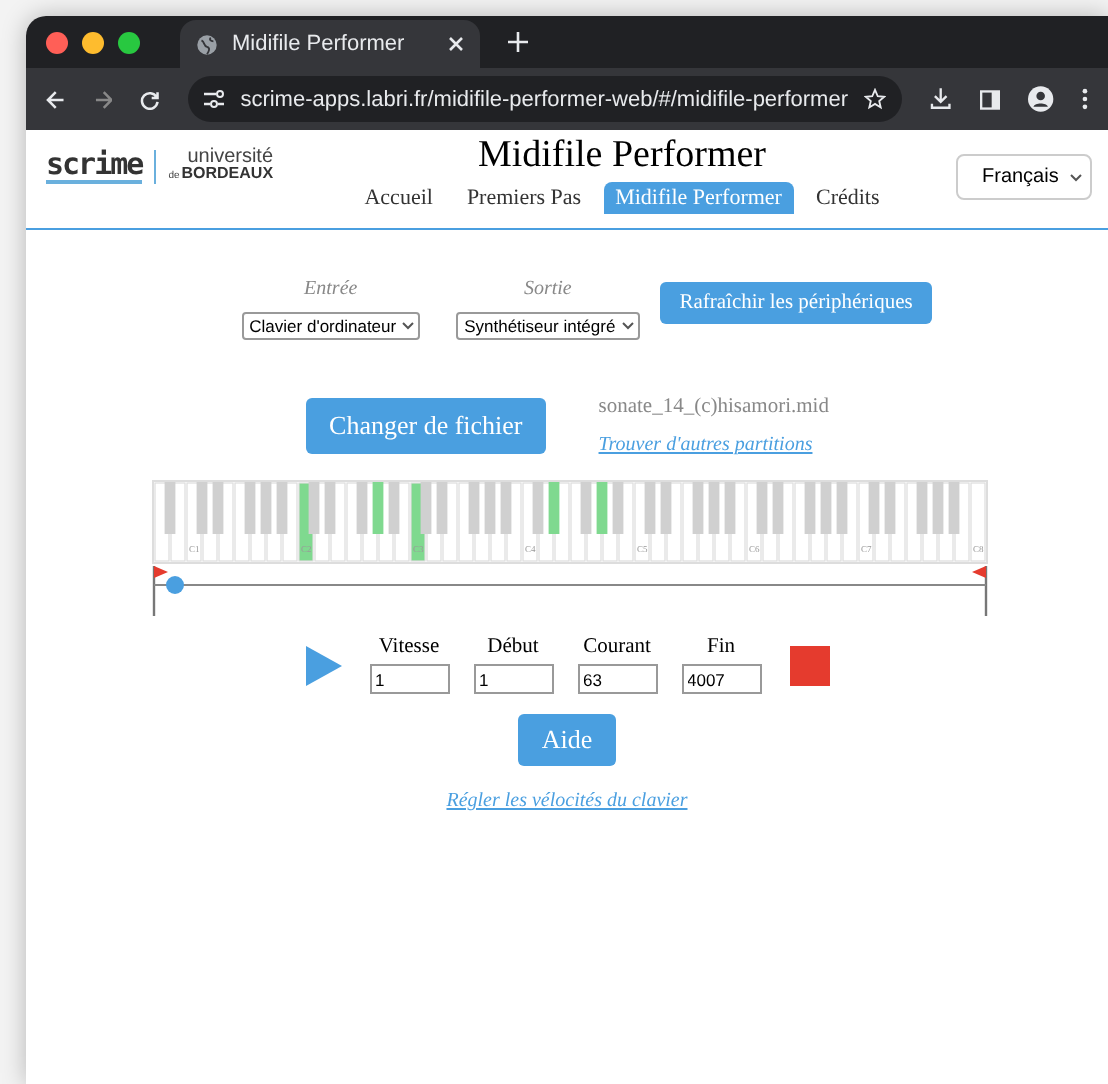 This screenshot has height=1084, width=1108. What do you see at coordinates (398, 198) in the screenshot?
I see `nav-tab: Accueil` at bounding box center [398, 198].